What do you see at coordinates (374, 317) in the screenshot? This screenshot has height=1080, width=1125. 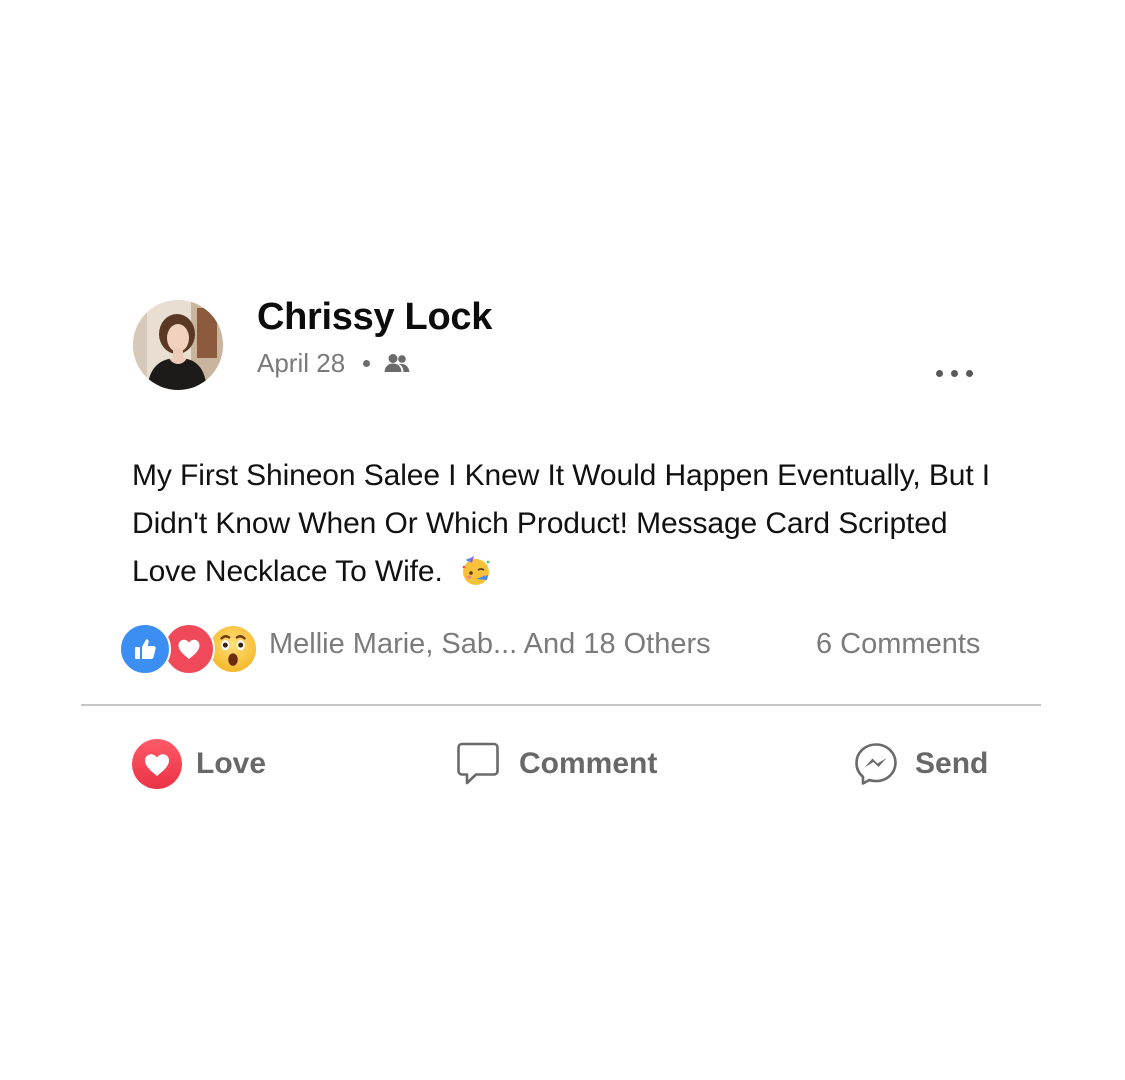 I see `author-name: Chrissy Lock` at bounding box center [374, 317].